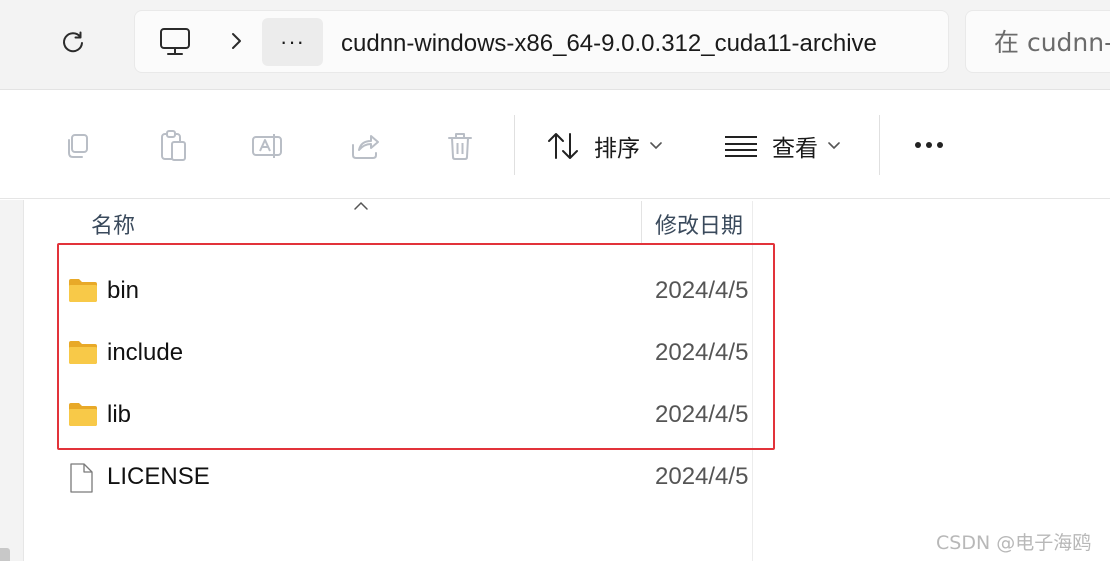 The height and width of the screenshot is (561, 1110). I want to click on rename-button, so click(268, 146).